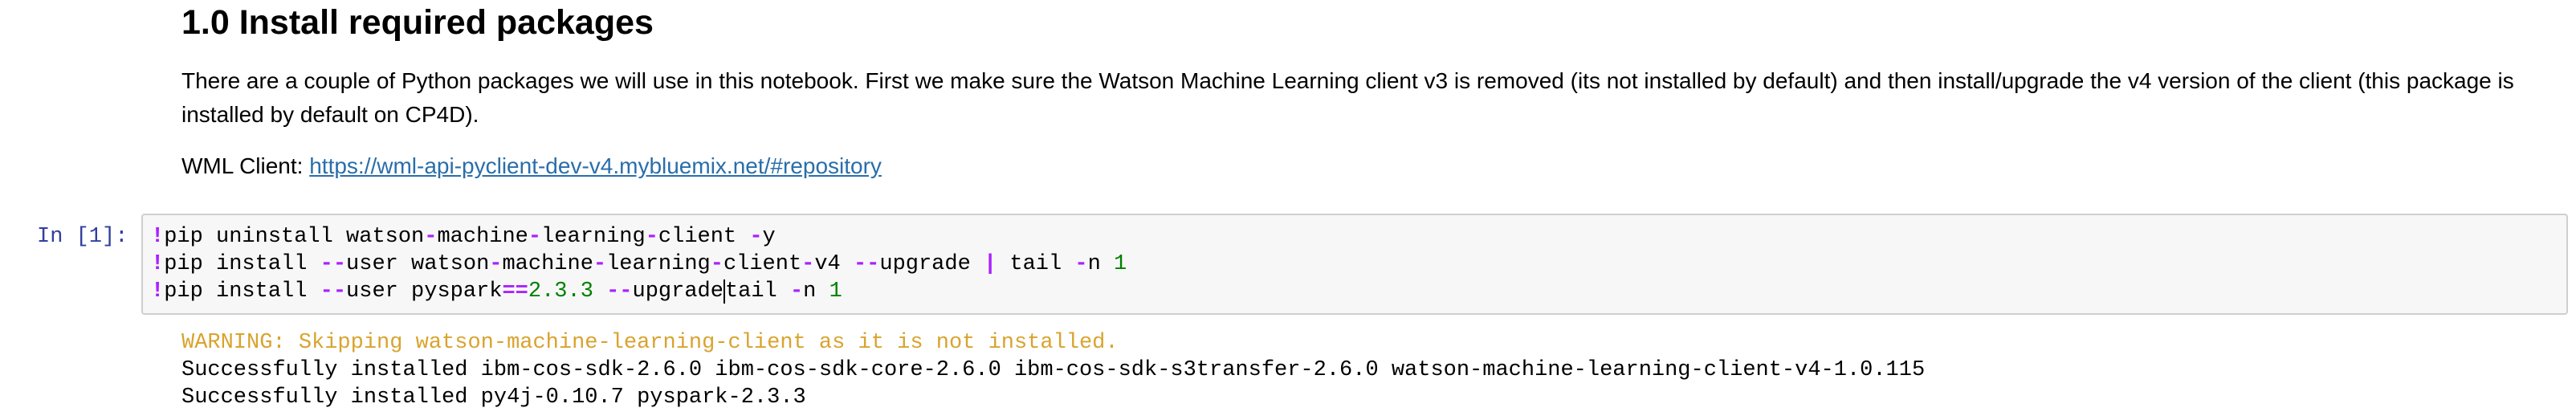  Describe the element at coordinates (82, 237) in the screenshot. I see `input-prompt: In [1]:` at that location.